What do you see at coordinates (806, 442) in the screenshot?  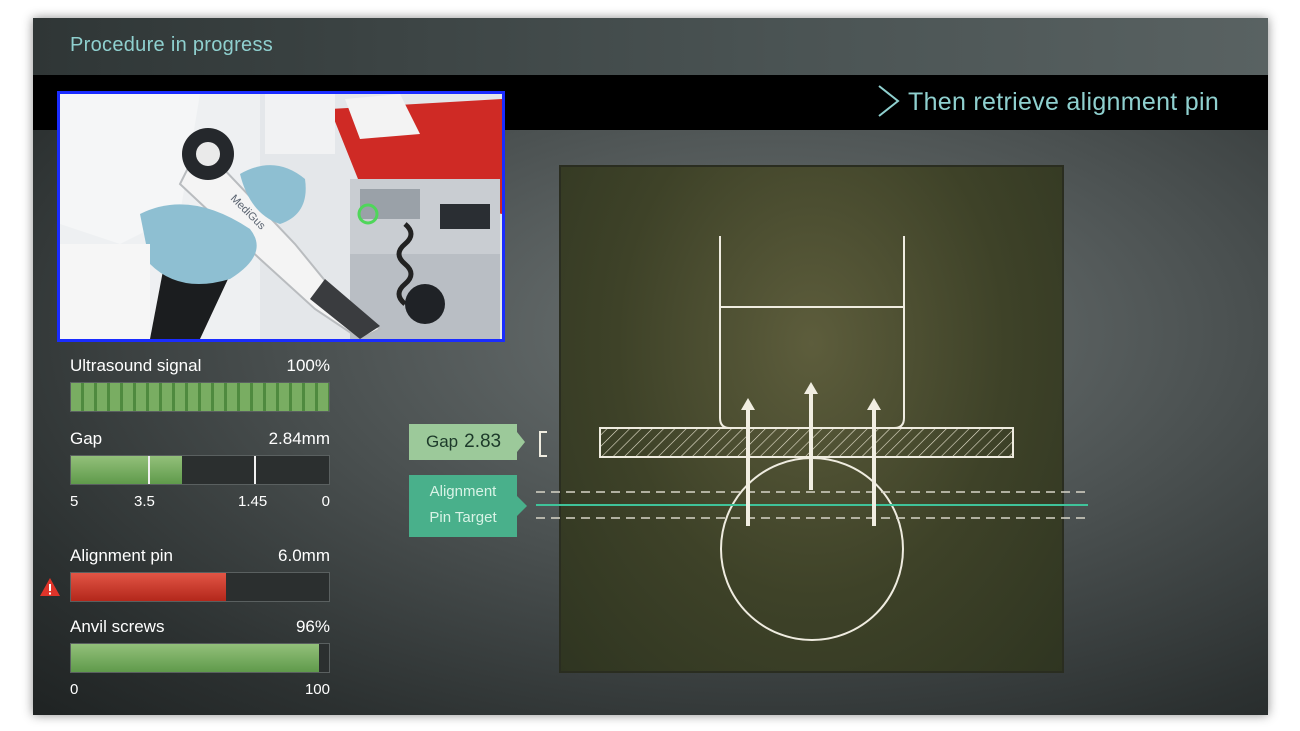 I see `tissue-layer` at bounding box center [806, 442].